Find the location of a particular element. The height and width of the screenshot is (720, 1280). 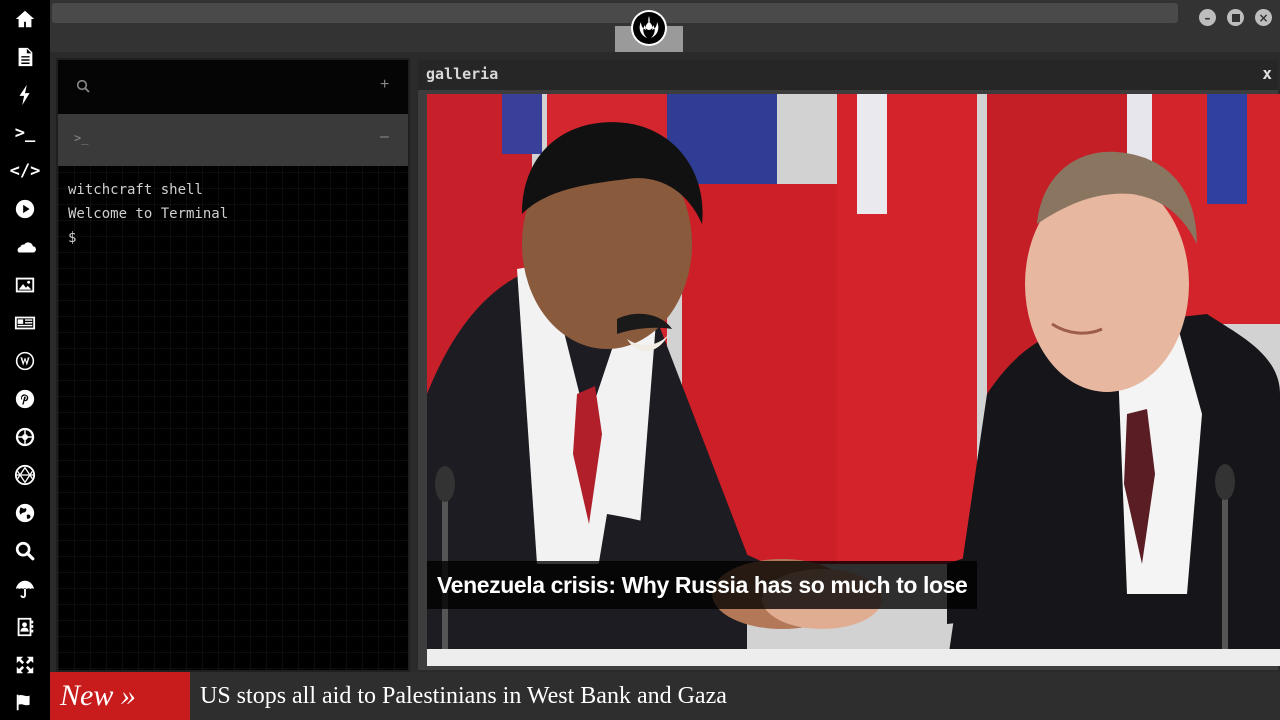

pinterest-icon is located at coordinates (25, 399).